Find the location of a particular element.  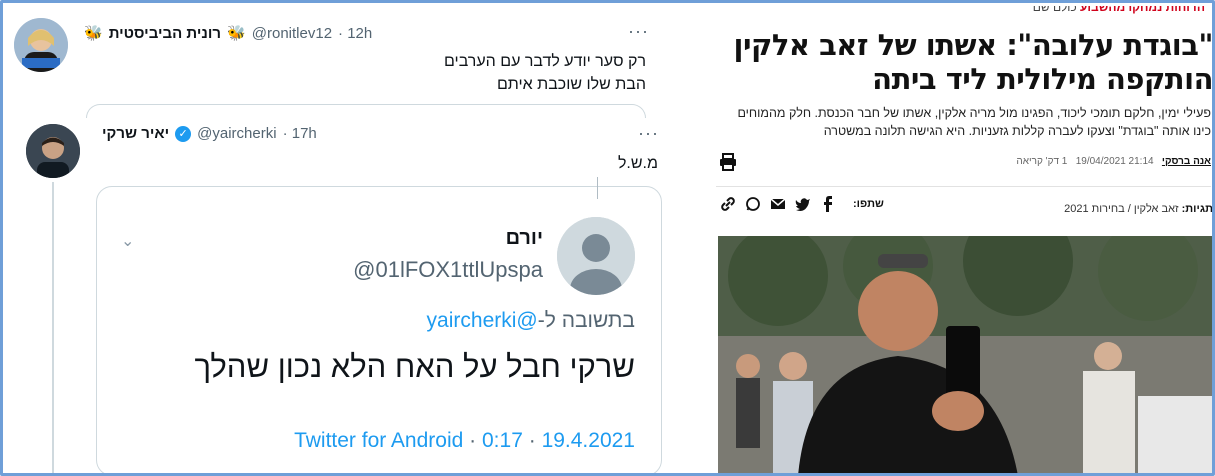

twitter-icon is located at coordinates (803, 204).